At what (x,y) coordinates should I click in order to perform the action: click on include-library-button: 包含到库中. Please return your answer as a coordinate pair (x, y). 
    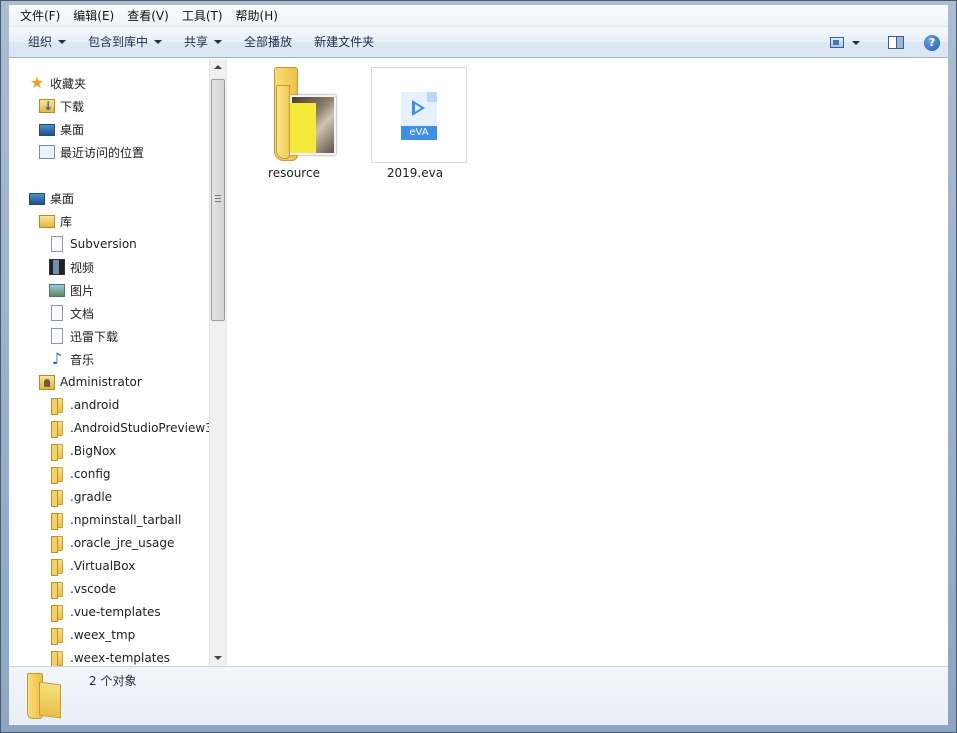
    Looking at the image, I should click on (125, 42).